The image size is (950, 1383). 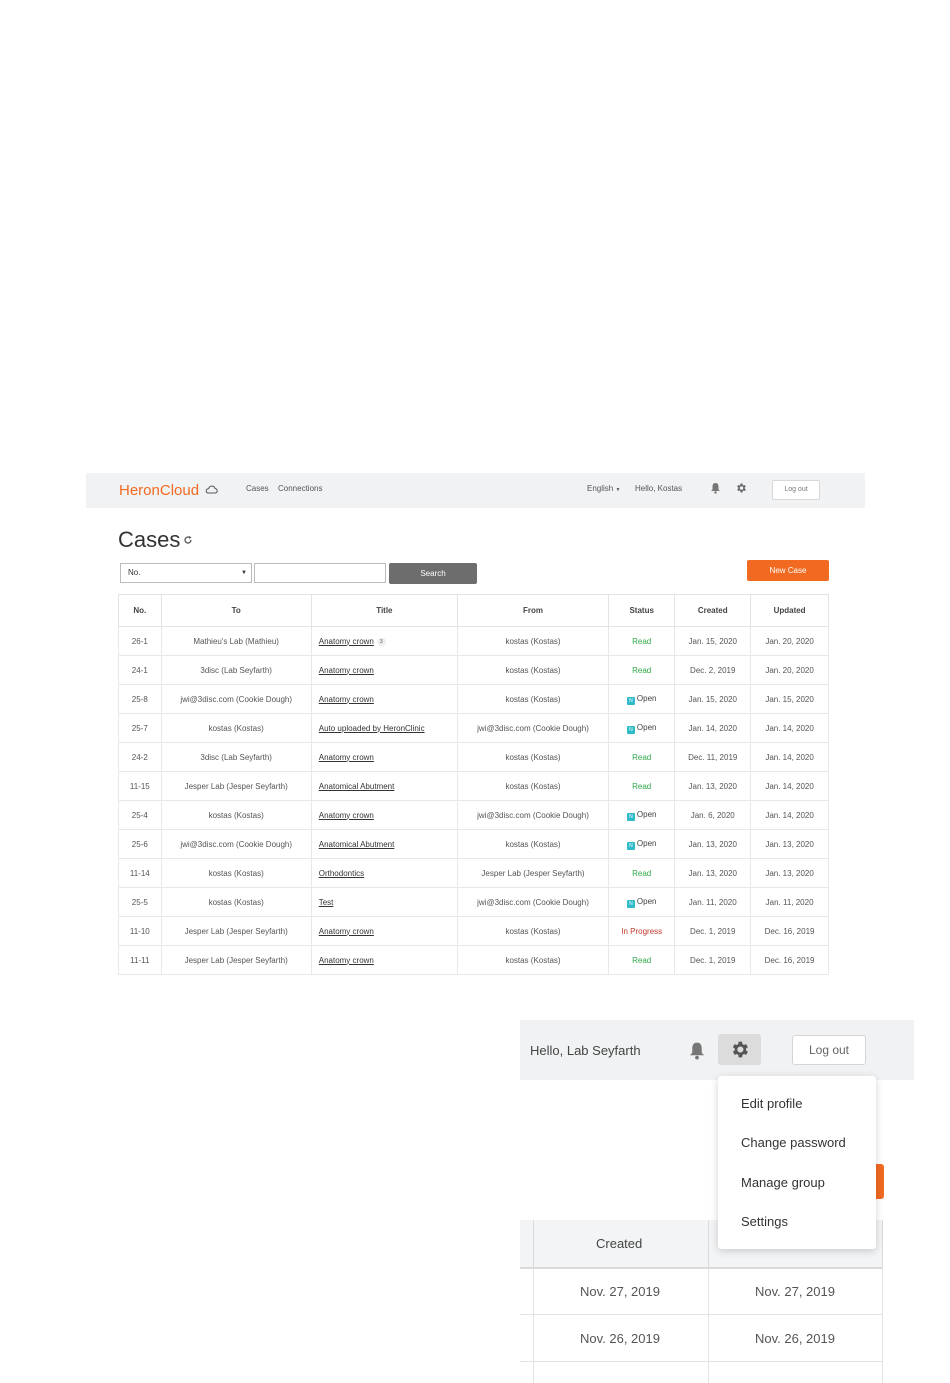 What do you see at coordinates (257, 488) in the screenshot?
I see `nav-cases: Cases` at bounding box center [257, 488].